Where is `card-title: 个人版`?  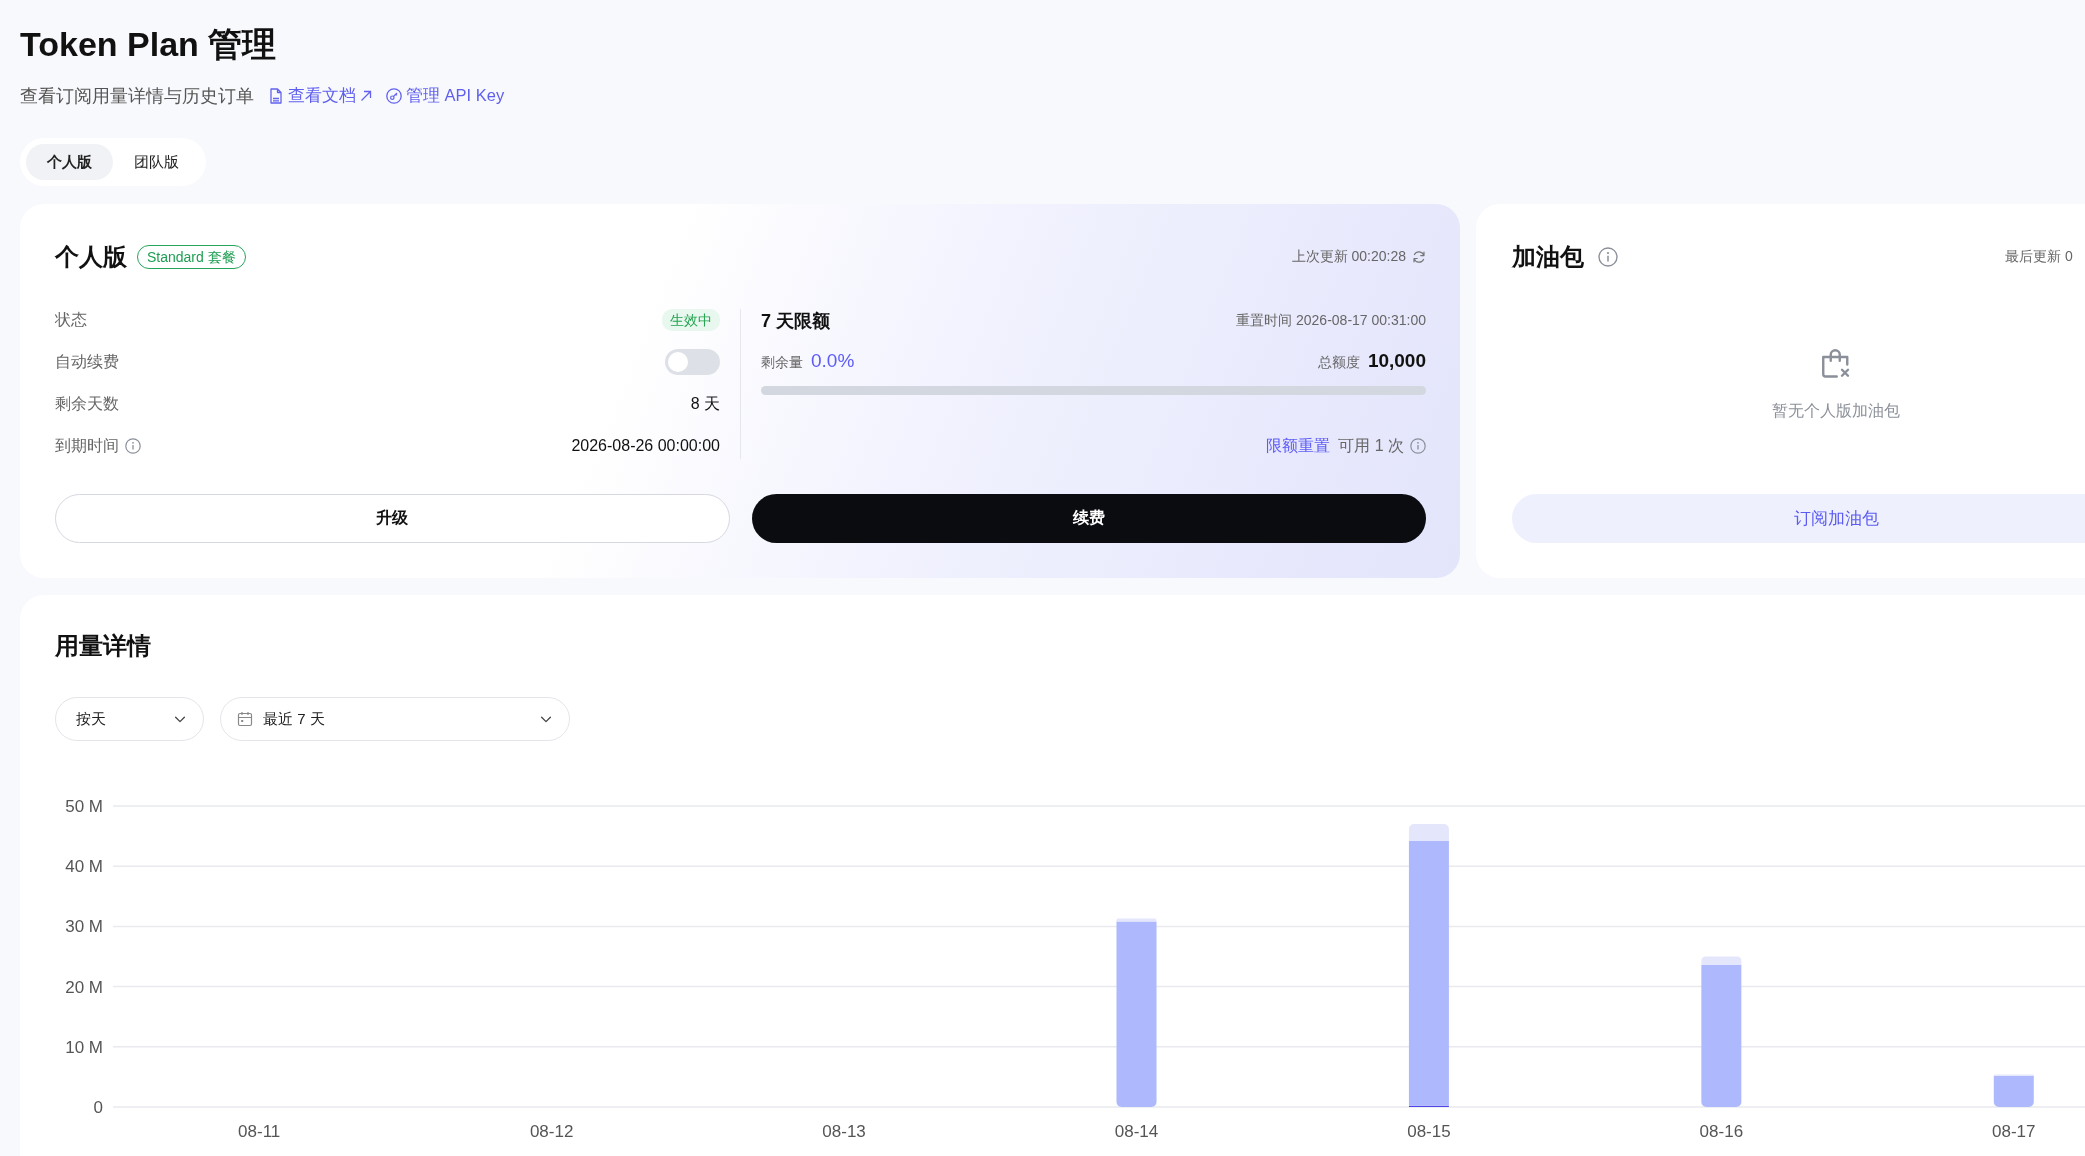 card-title: 个人版 is located at coordinates (91, 257).